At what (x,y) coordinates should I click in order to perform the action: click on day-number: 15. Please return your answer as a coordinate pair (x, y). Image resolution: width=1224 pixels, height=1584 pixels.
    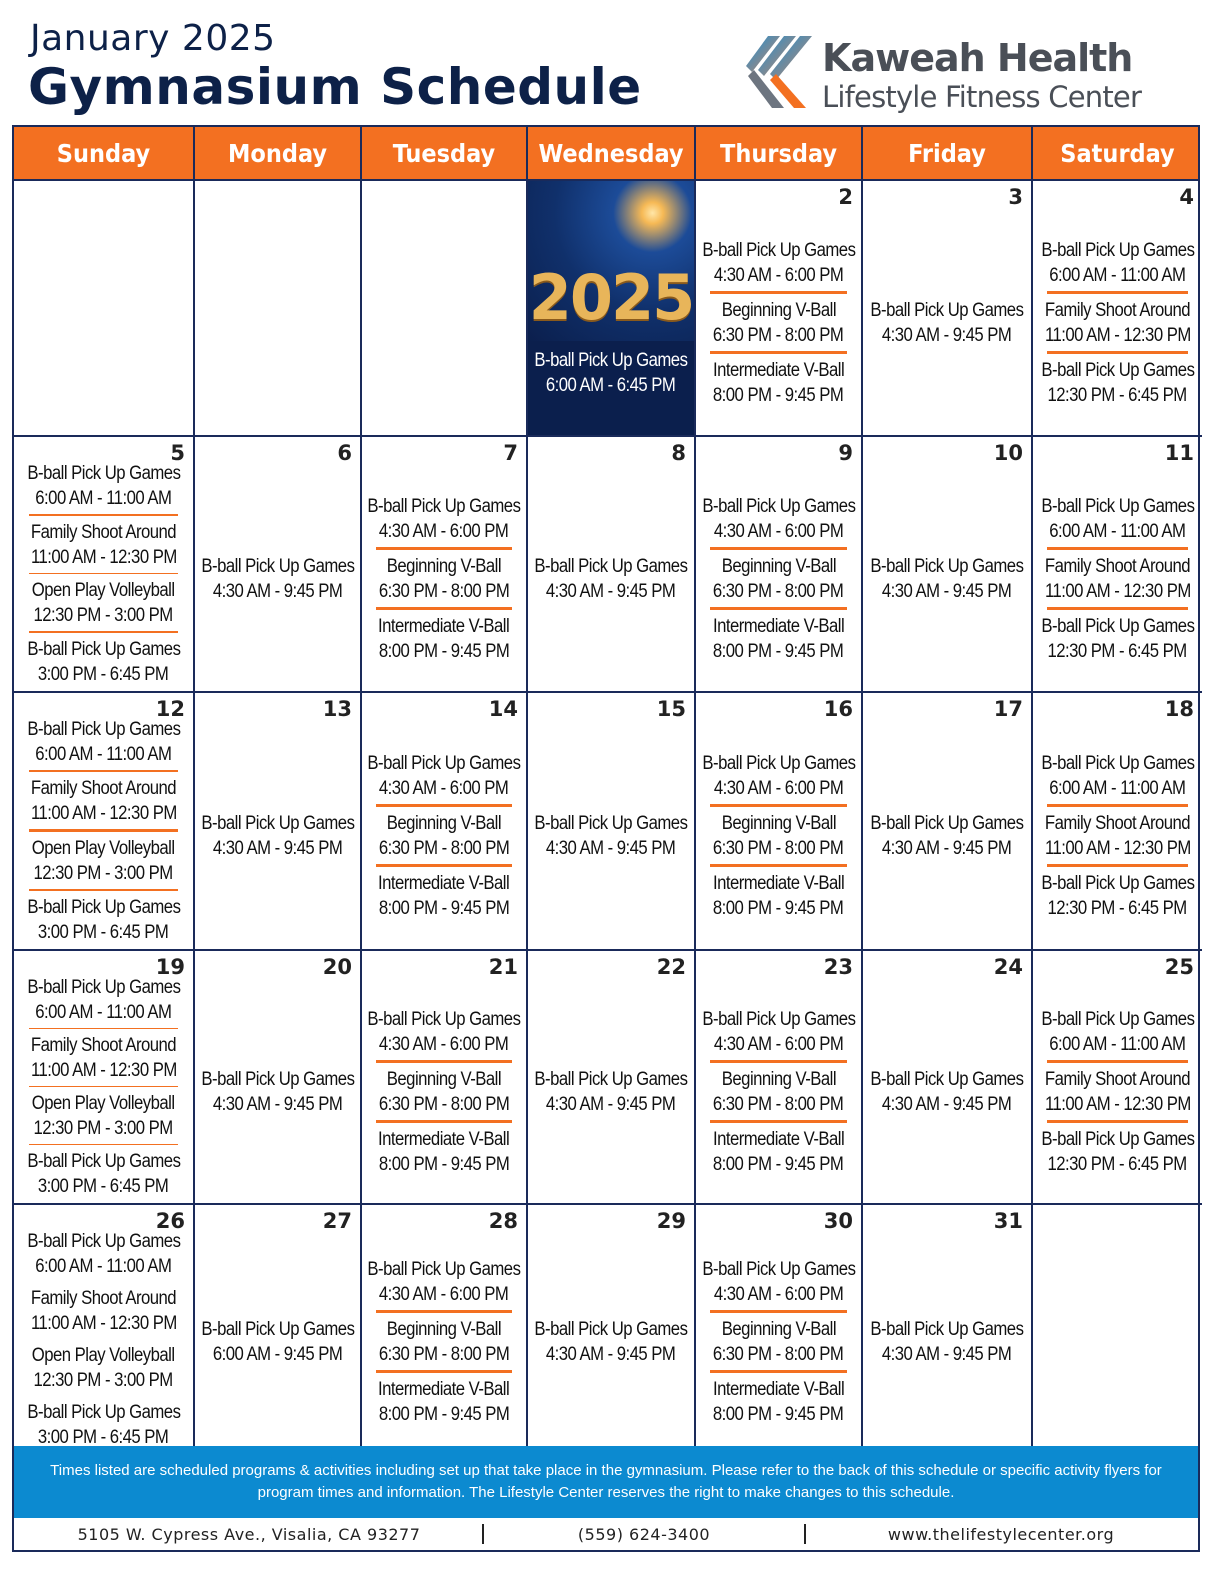
    Looking at the image, I should click on (671, 709).